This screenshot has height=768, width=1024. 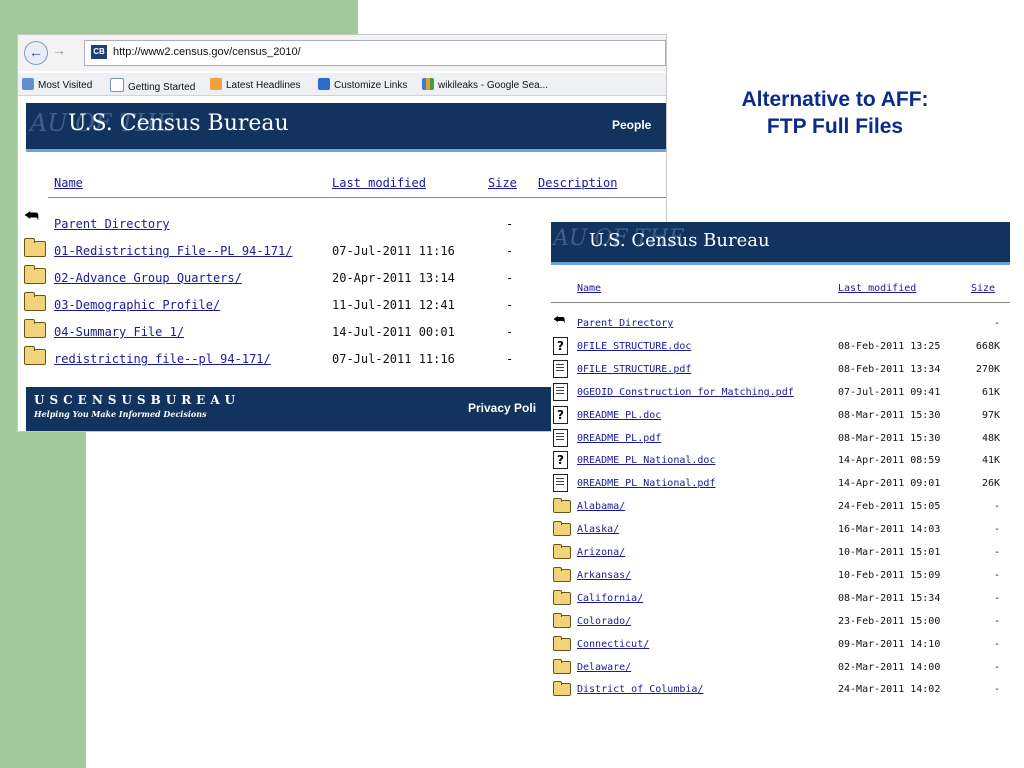 What do you see at coordinates (601, 506) in the screenshot?
I see `list-item-link: Alabama/` at bounding box center [601, 506].